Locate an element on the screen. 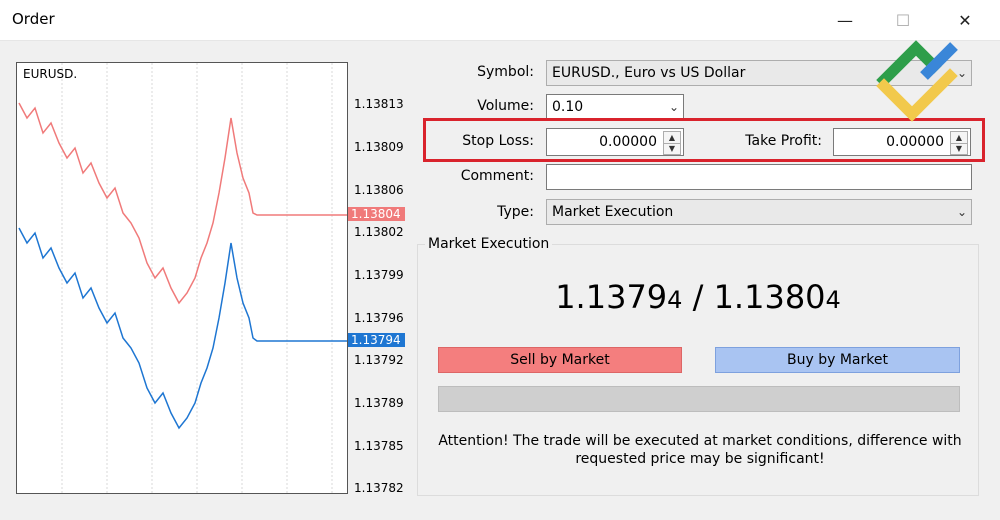  market-execution-label: Market Execution is located at coordinates (489, 244).